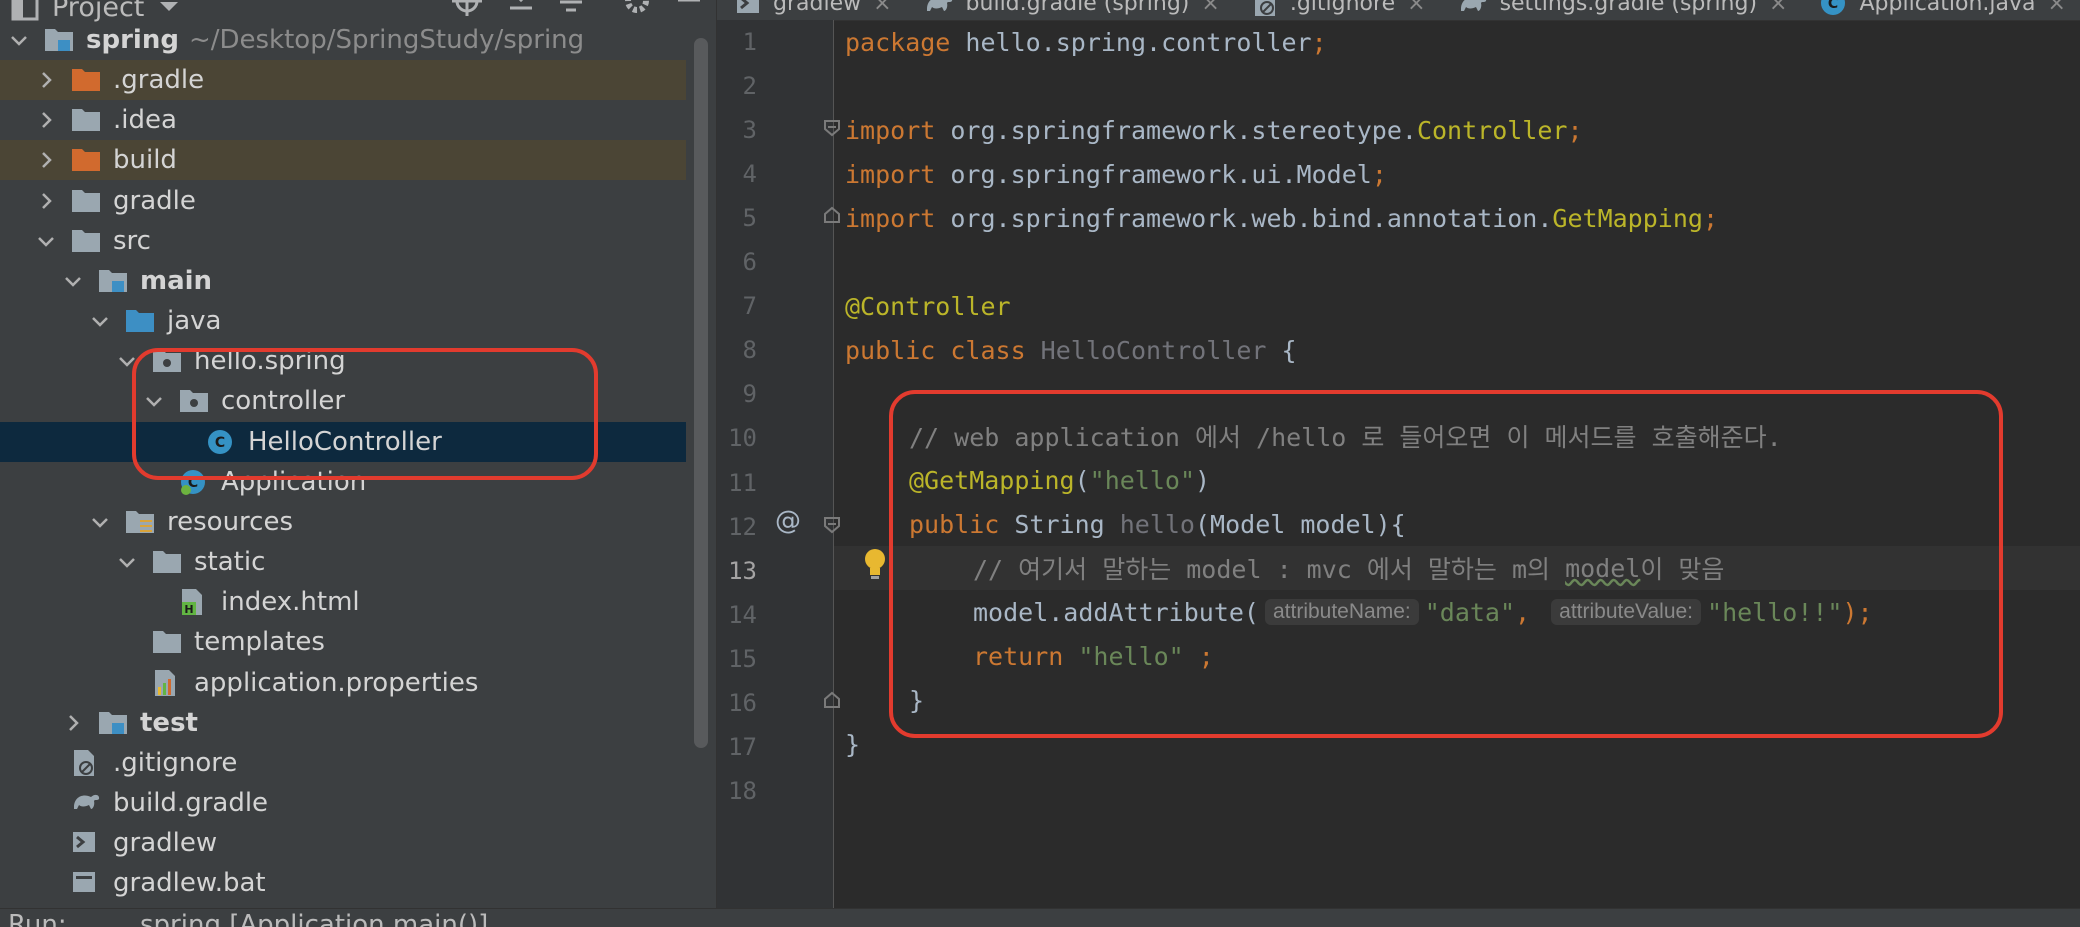 The width and height of the screenshot is (2080, 927). What do you see at coordinates (132, 40) in the screenshot?
I see `tree-item-label: spring` at bounding box center [132, 40].